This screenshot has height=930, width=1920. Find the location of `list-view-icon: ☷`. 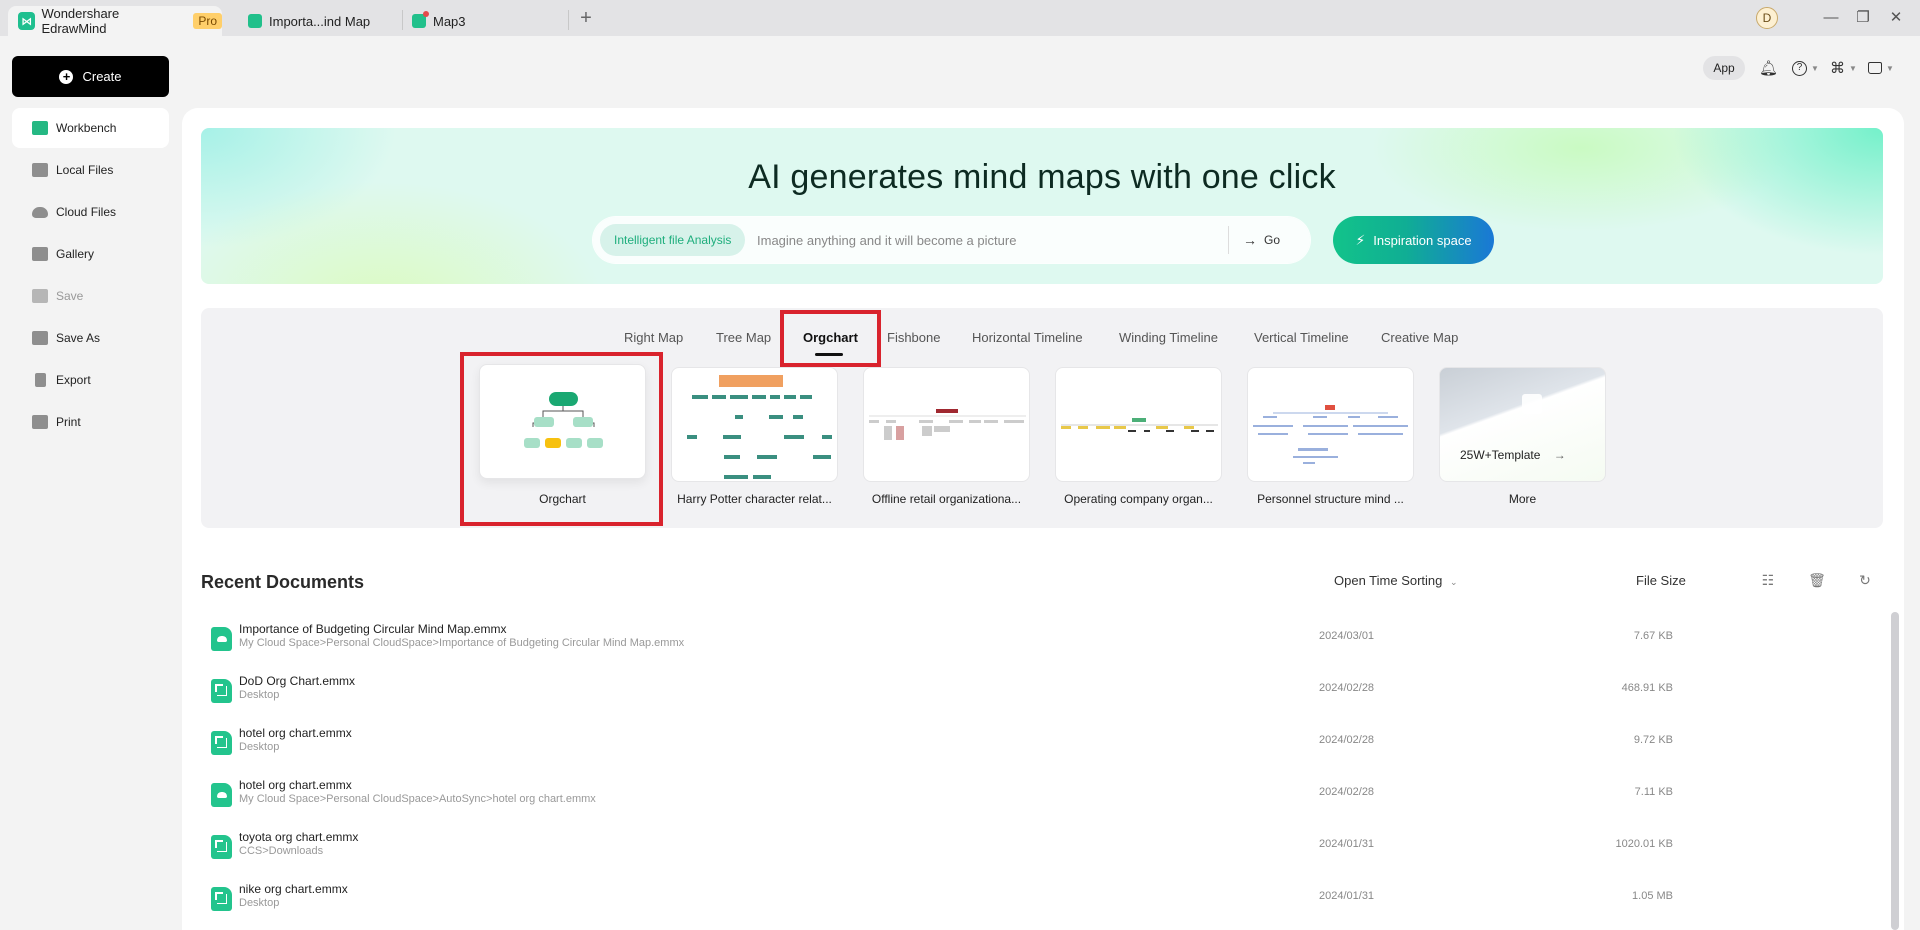

list-view-icon: ☷ is located at coordinates (1768, 580).